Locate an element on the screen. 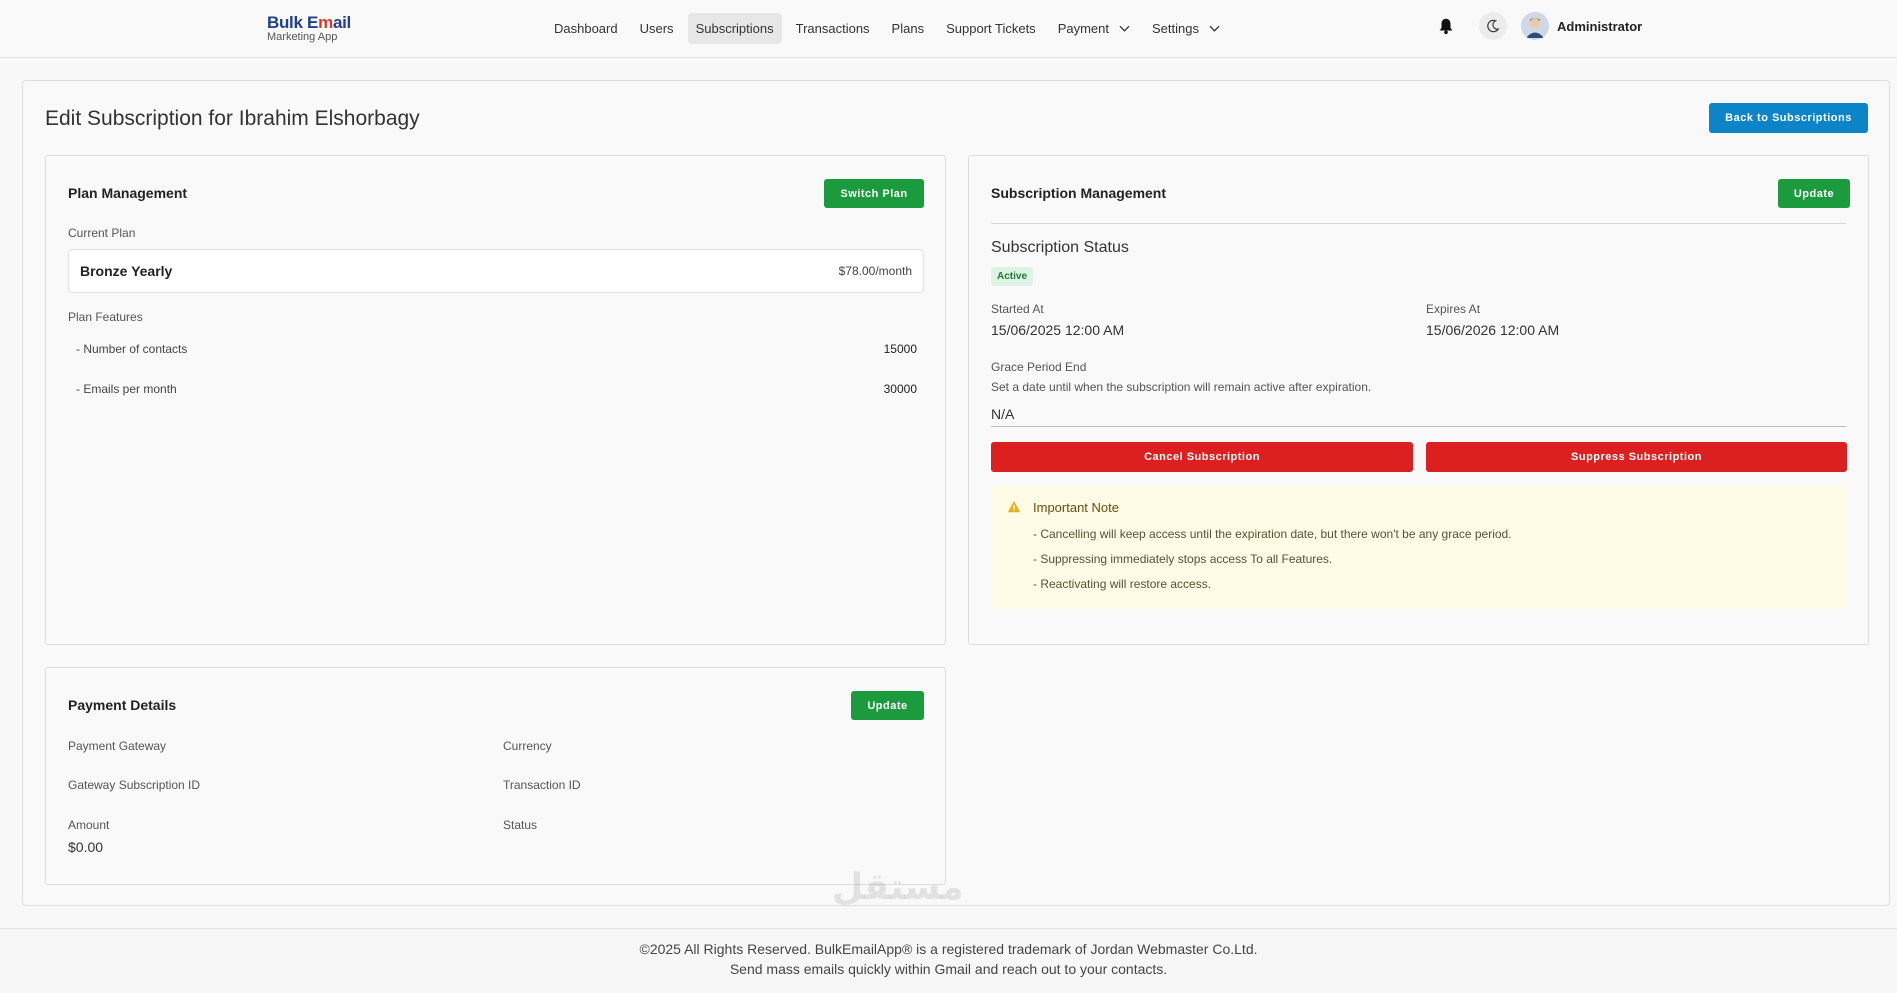  user-area: Administrator is located at coordinates (1539, 26).